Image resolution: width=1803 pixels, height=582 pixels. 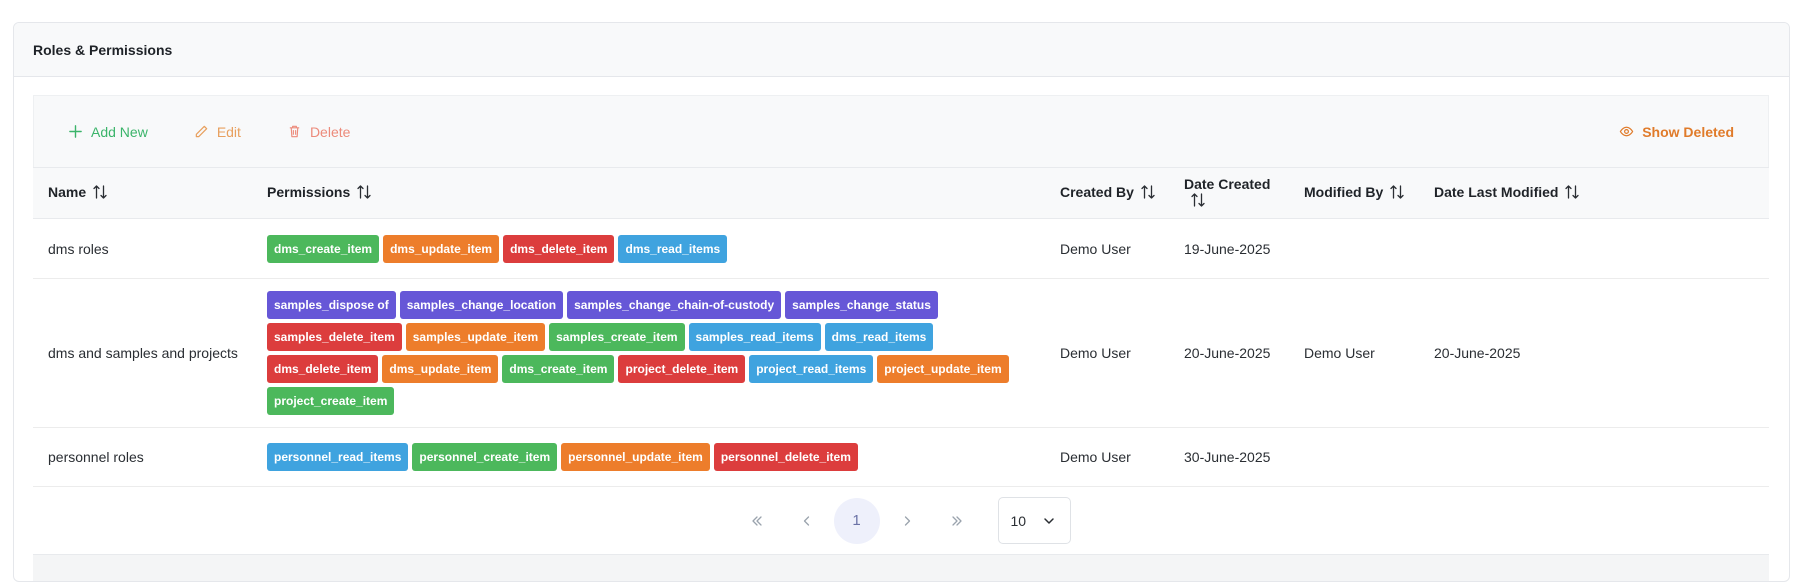 What do you see at coordinates (1594, 193) in the screenshot?
I see `column-header-date-last-modified: Date Last Modified` at bounding box center [1594, 193].